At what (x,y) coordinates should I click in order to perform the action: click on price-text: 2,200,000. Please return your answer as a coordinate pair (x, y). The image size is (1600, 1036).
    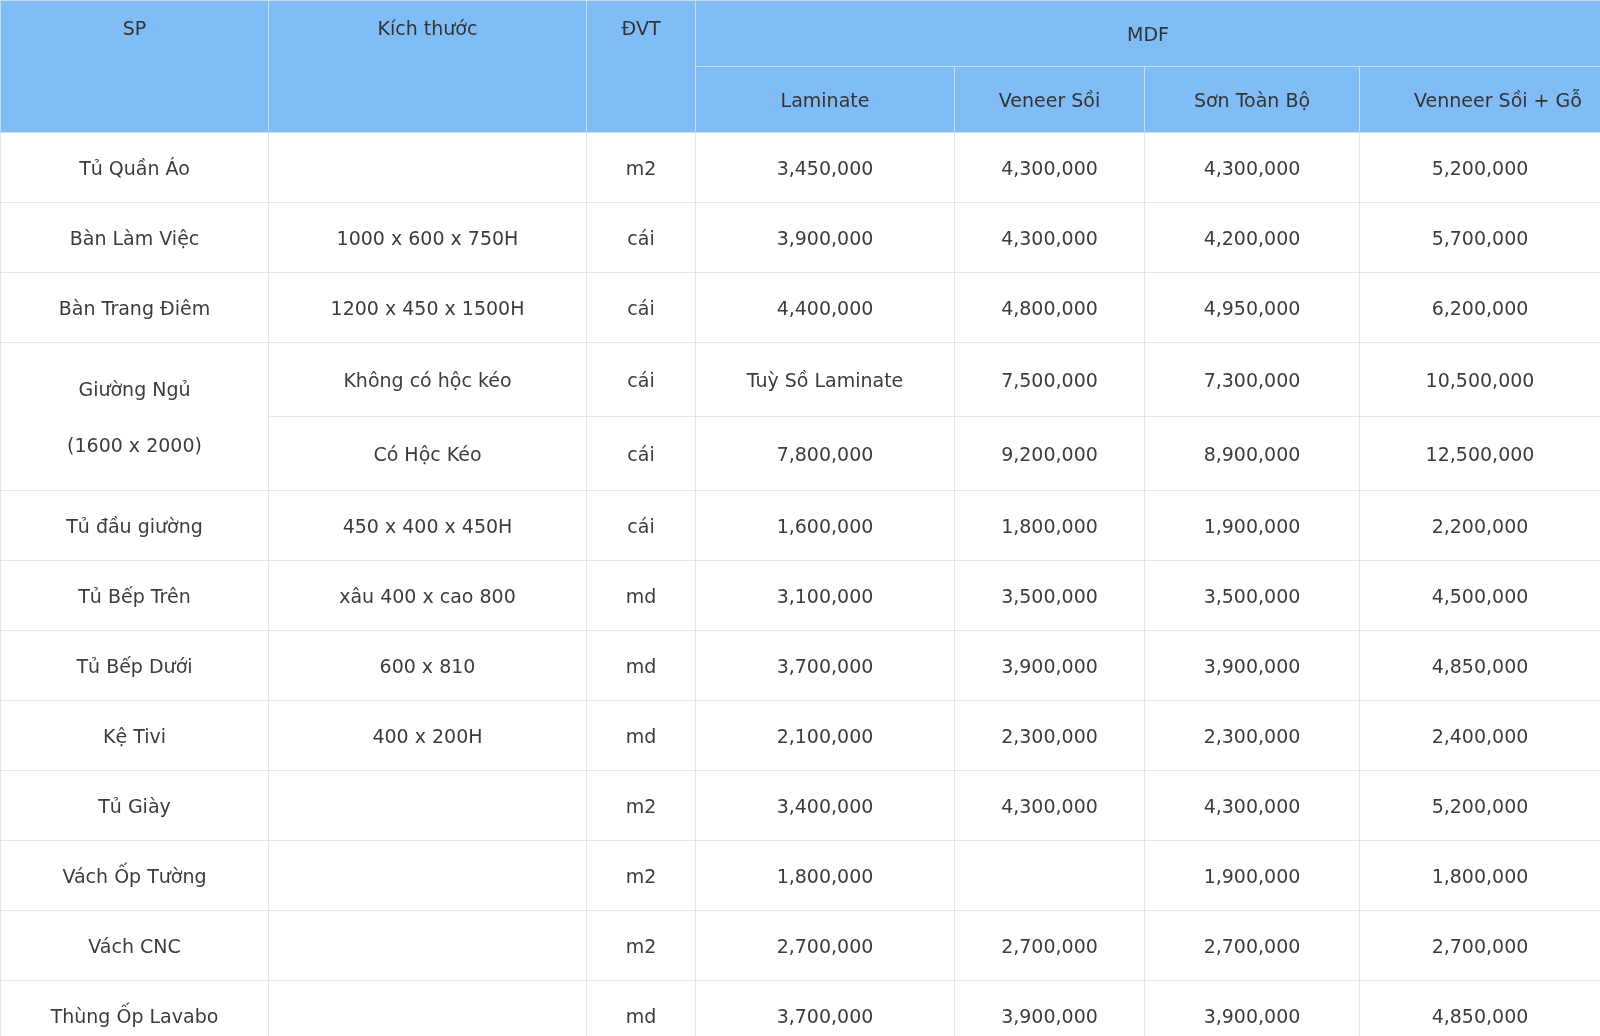
    Looking at the image, I should click on (1480, 525).